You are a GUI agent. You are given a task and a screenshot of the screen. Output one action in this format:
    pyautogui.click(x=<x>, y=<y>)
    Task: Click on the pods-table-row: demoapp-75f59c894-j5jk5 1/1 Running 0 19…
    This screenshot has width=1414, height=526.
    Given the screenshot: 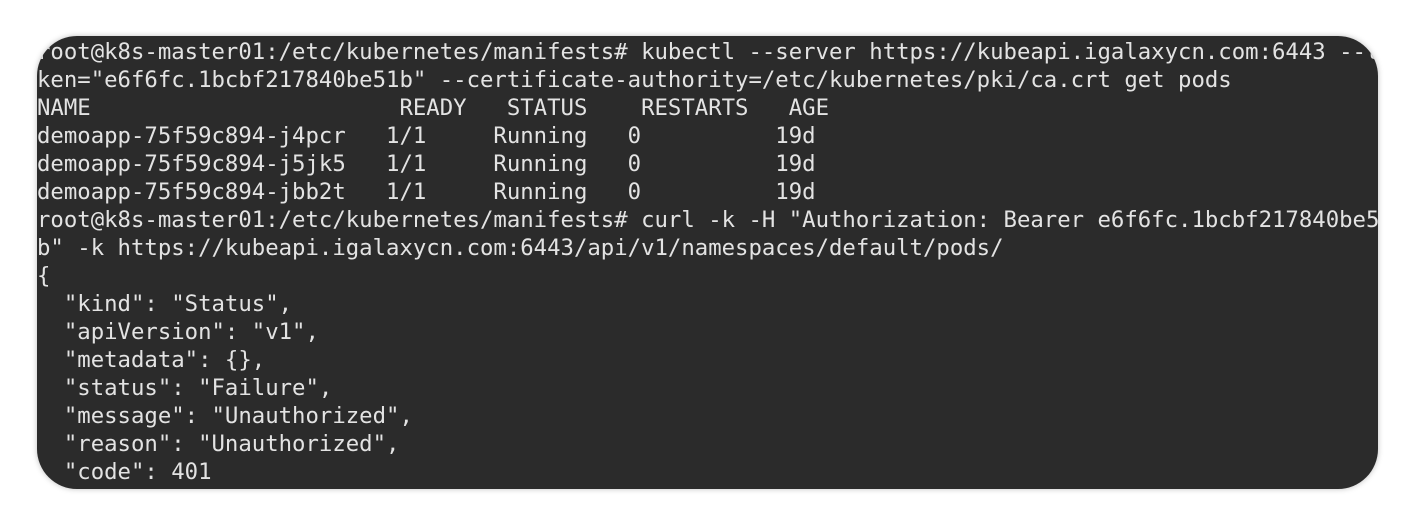 What is the action you would take?
    pyautogui.click(x=426, y=164)
    